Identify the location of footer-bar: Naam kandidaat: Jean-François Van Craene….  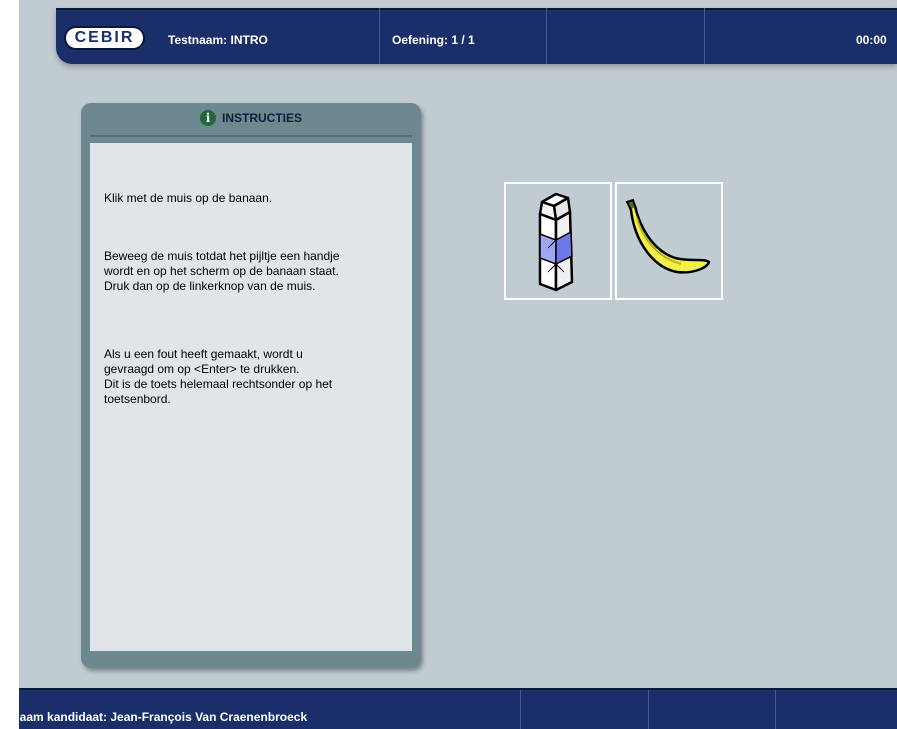
(454, 708).